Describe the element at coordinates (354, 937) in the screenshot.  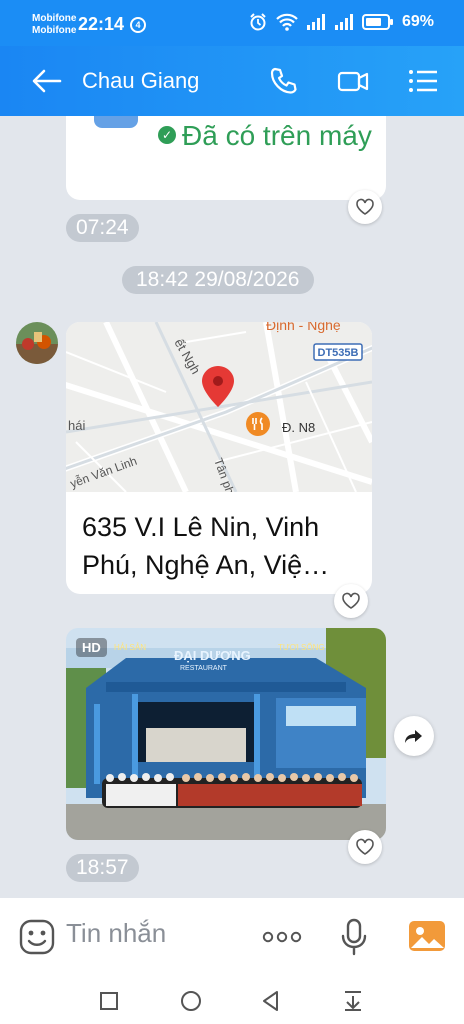
I see `microphone-icon` at that location.